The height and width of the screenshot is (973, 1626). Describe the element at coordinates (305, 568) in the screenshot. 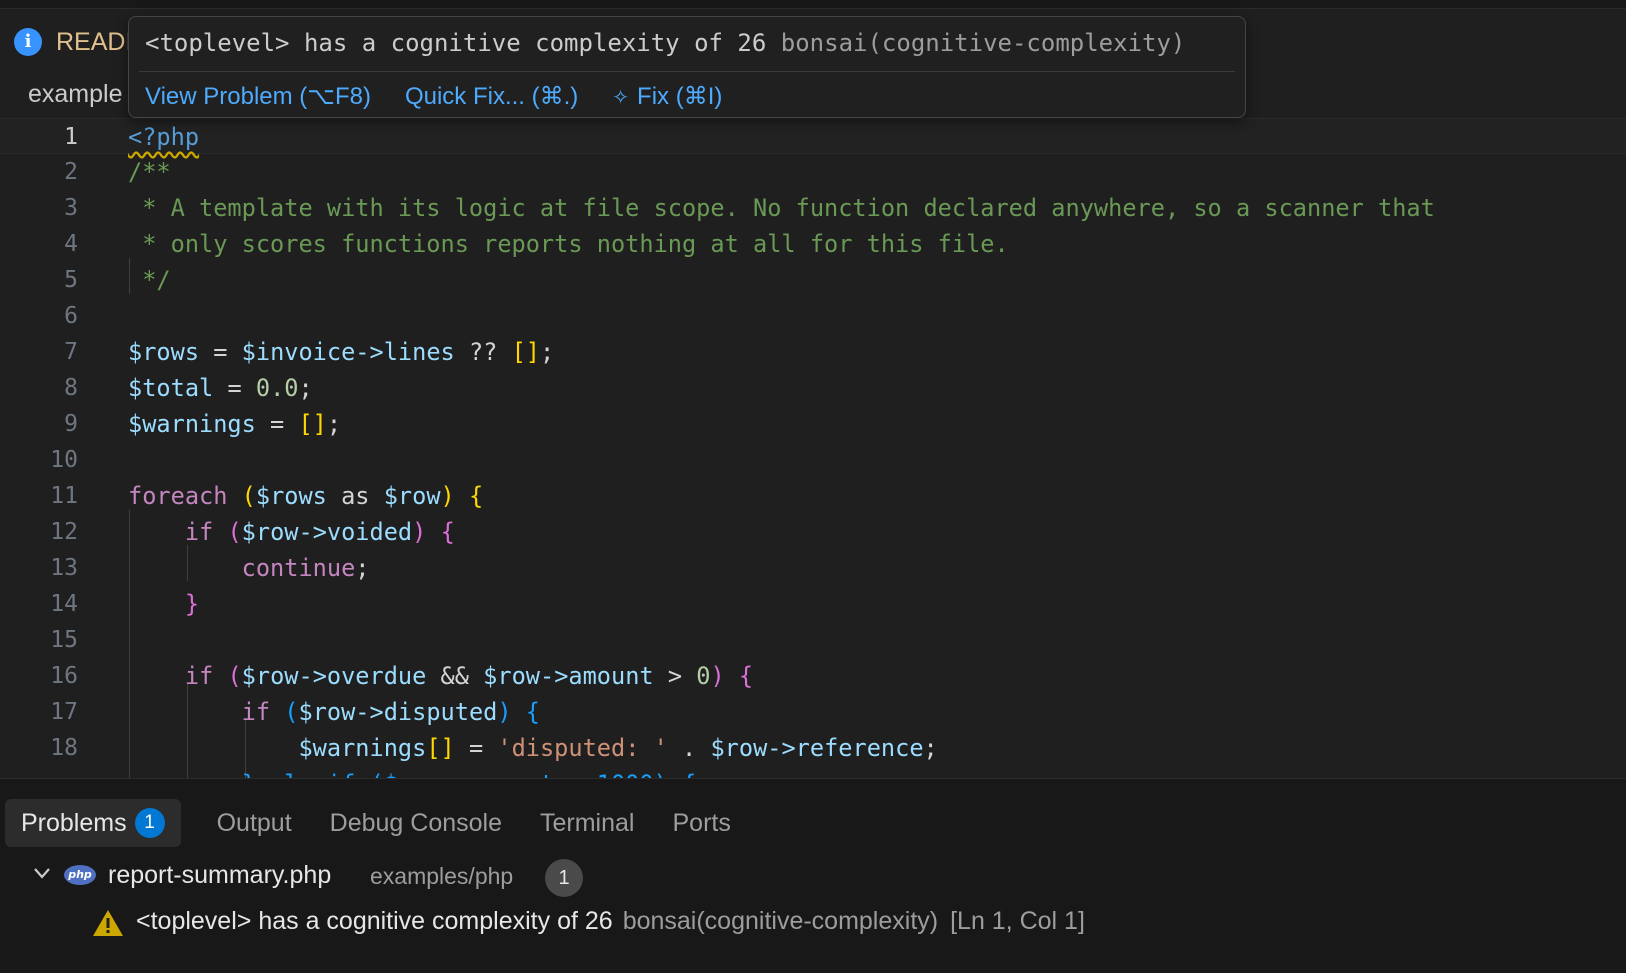

I see `line-code: continue;` at that location.